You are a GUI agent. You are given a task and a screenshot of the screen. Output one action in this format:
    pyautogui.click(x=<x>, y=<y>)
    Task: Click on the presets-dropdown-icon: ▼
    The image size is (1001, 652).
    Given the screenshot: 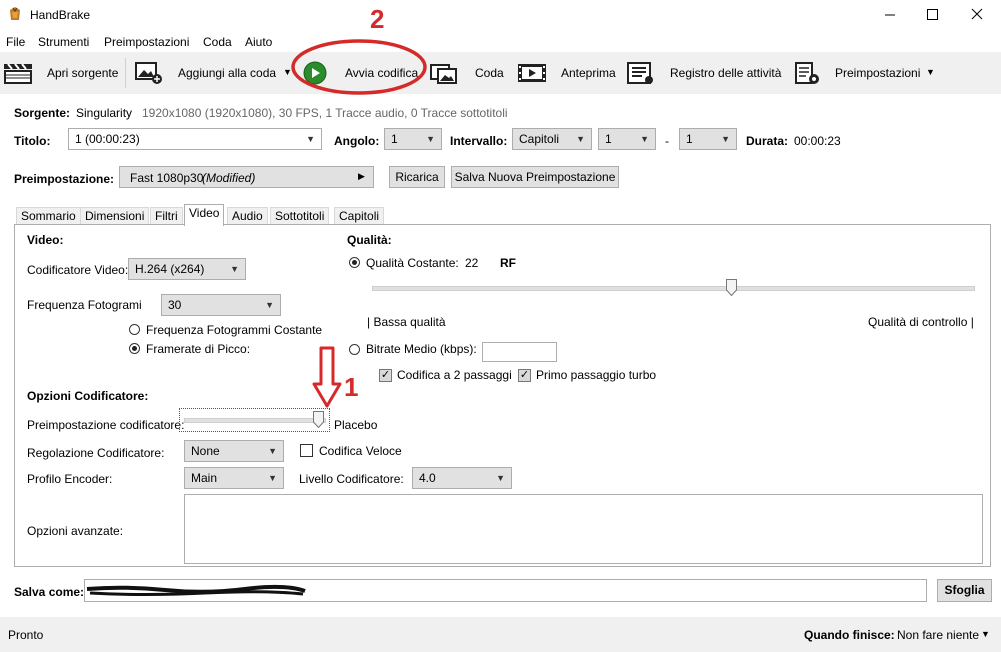 What is the action you would take?
    pyautogui.click(x=930, y=72)
    